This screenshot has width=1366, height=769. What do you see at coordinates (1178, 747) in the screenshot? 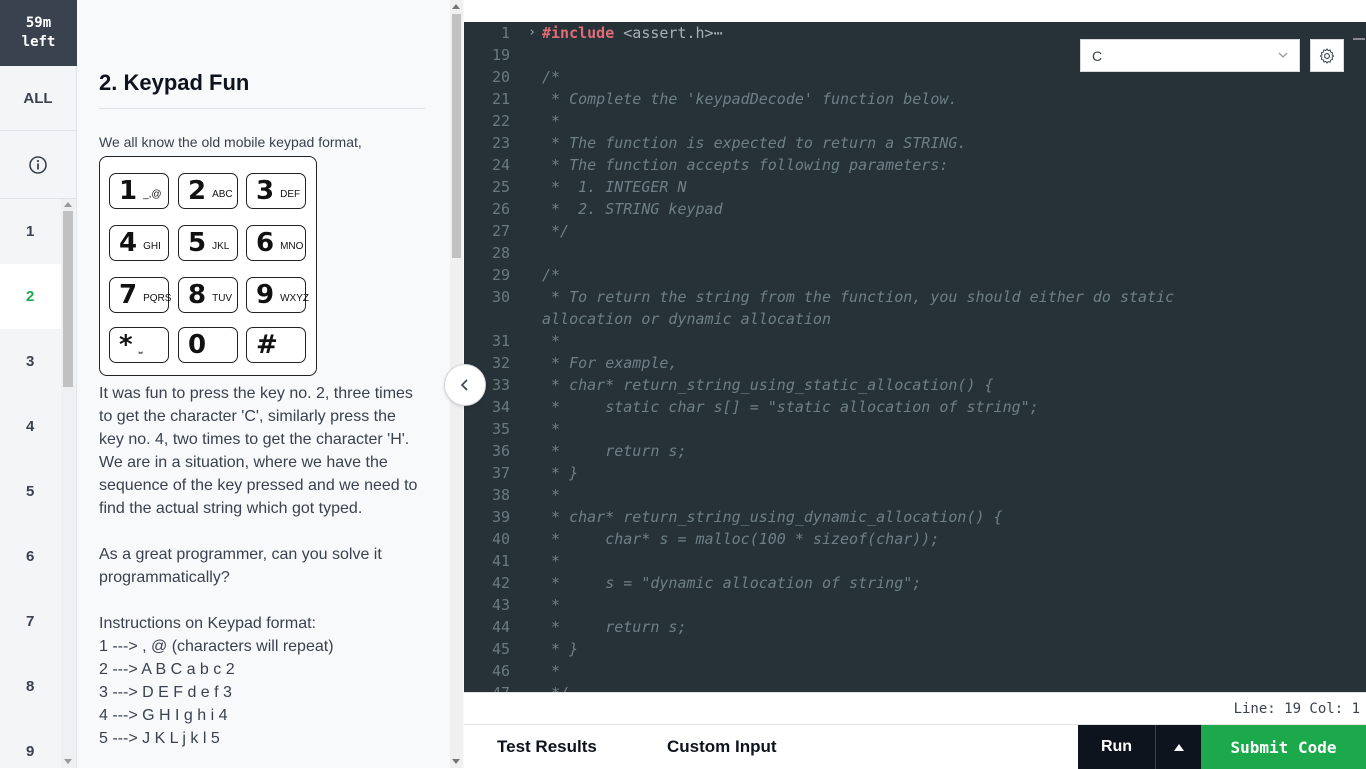
I see `run-options-button` at bounding box center [1178, 747].